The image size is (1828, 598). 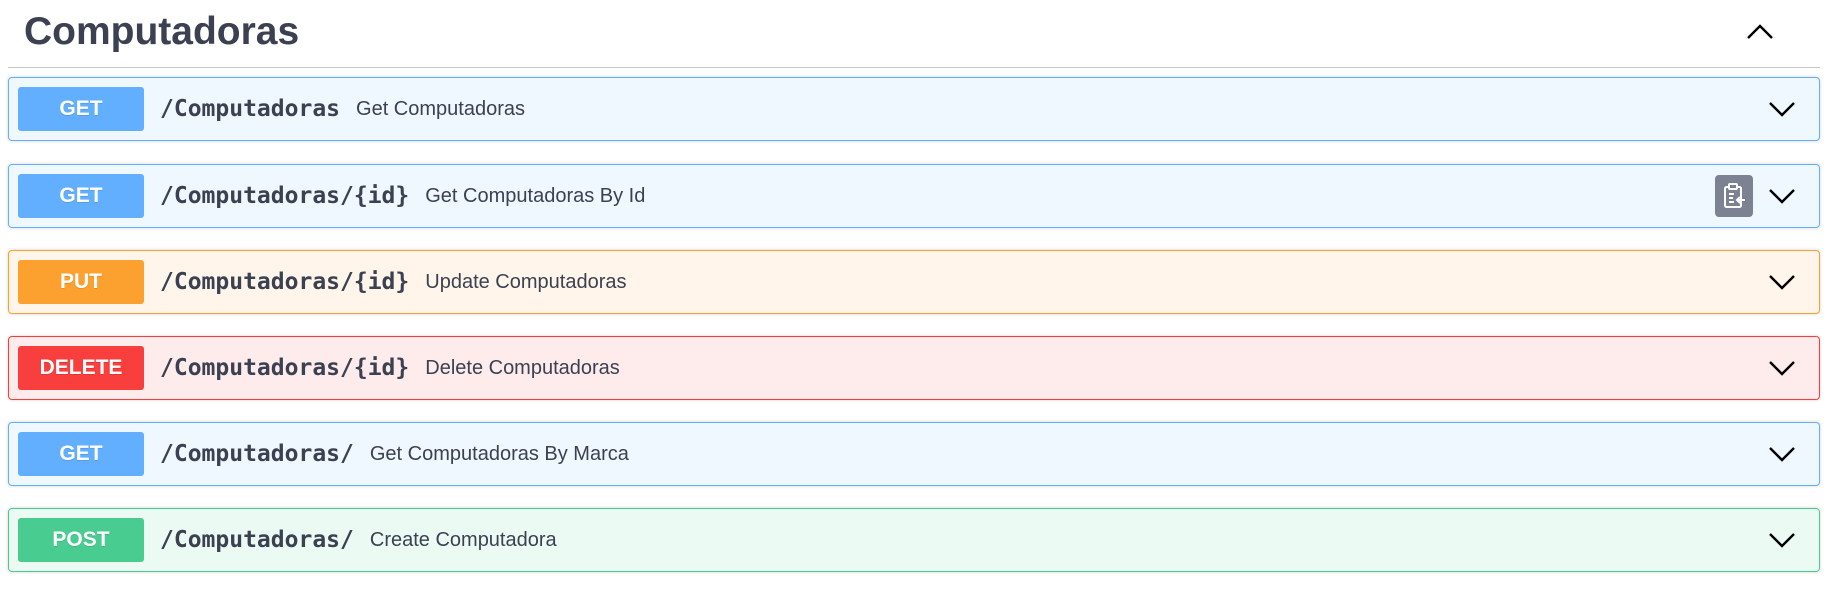 What do you see at coordinates (914, 34) in the screenshot?
I see `tag-section-header: Computadoras` at bounding box center [914, 34].